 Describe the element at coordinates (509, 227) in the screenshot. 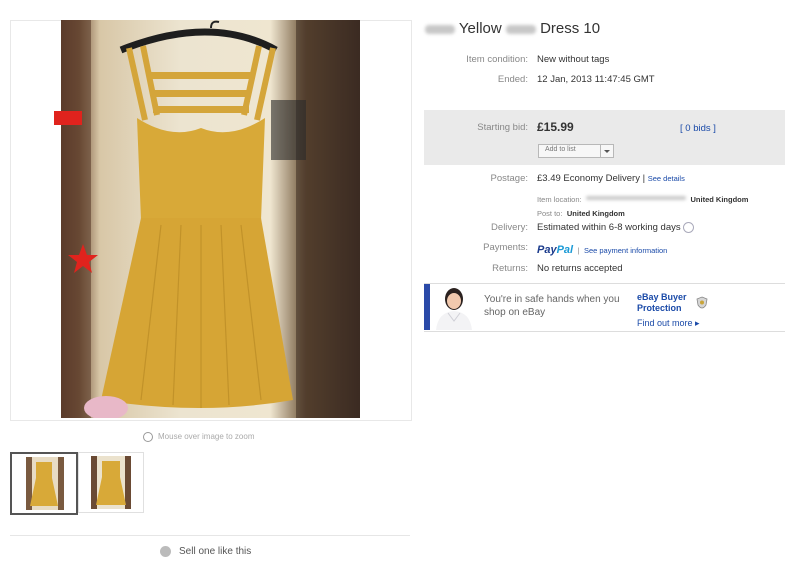

I see `delivery-label: Delivery:` at that location.